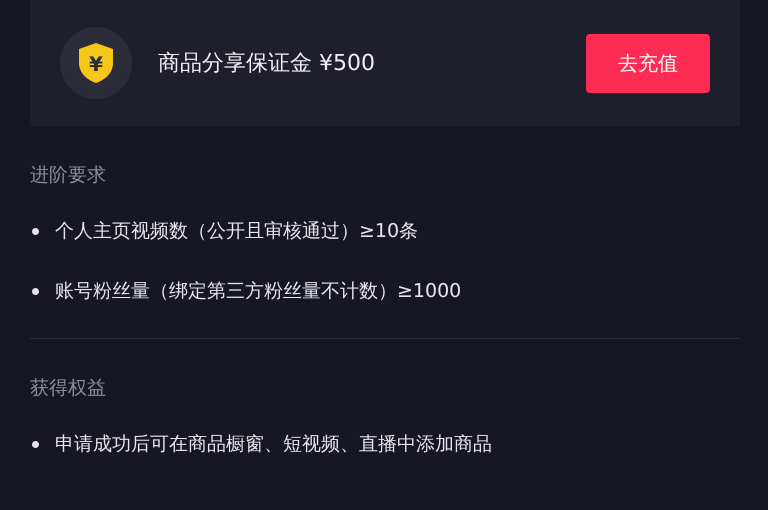 This screenshot has width=768, height=510. I want to click on section-title: 获得权益, so click(68, 388).